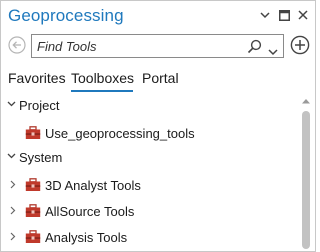  Describe the element at coordinates (306, 101) in the screenshot. I see `scroll-up-arrow-icon` at that location.